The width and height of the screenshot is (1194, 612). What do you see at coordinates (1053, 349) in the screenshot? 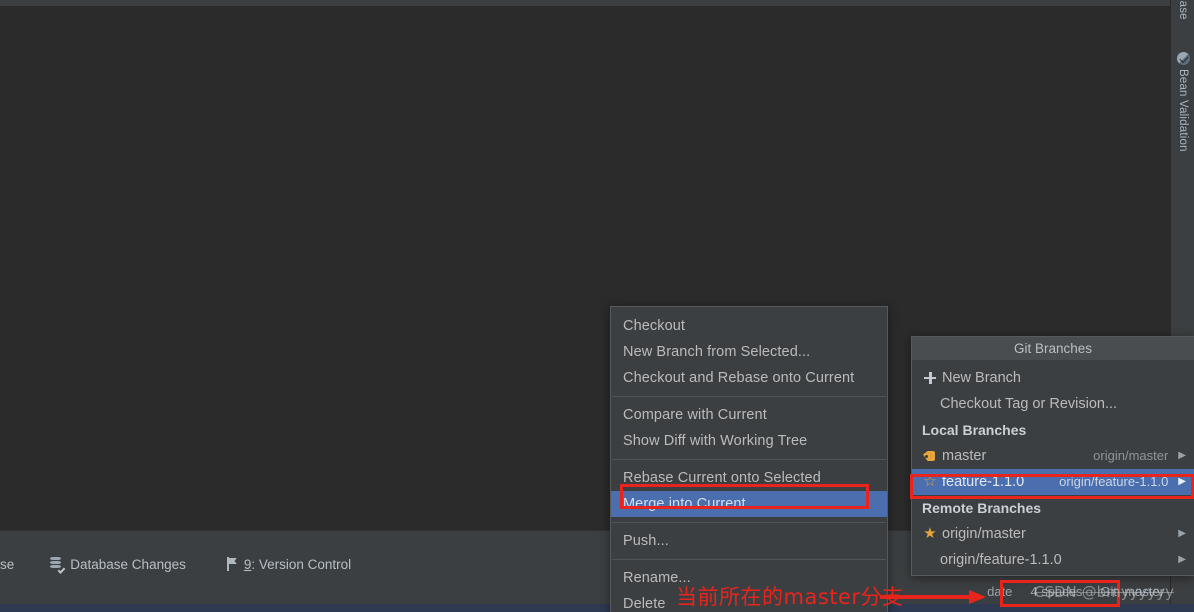
I see `git-branches-title: Git Branches` at bounding box center [1053, 349].